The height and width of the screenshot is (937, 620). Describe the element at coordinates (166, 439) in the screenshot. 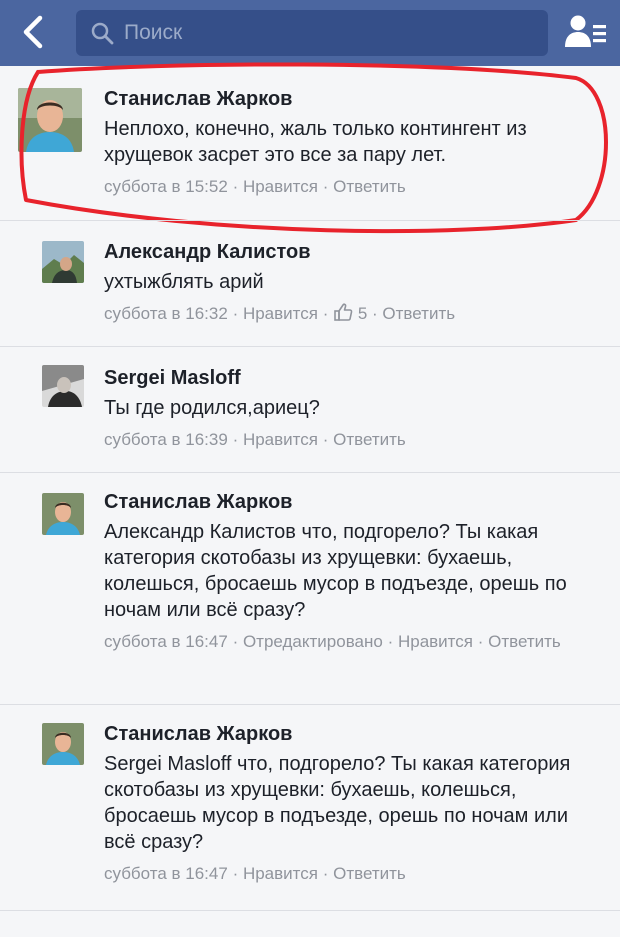

I see `comment-timestamp: суббота в 16:39` at that location.